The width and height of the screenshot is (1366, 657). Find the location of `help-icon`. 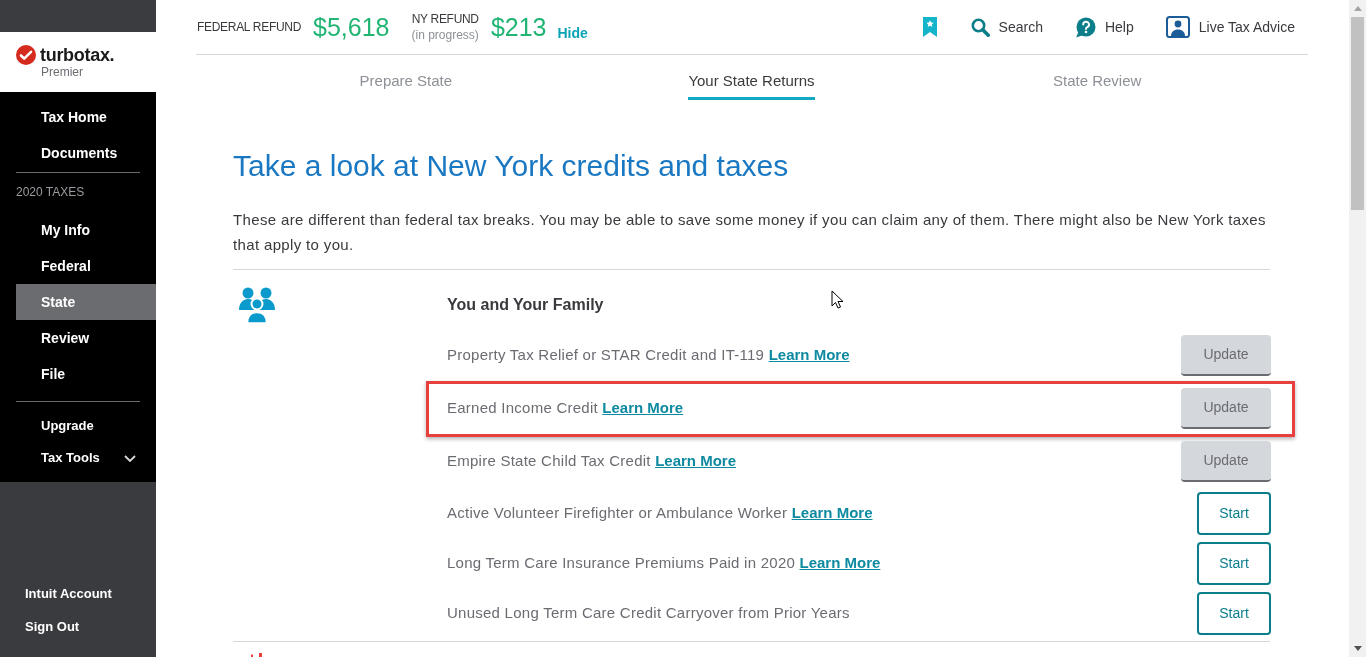

help-icon is located at coordinates (1085, 27).